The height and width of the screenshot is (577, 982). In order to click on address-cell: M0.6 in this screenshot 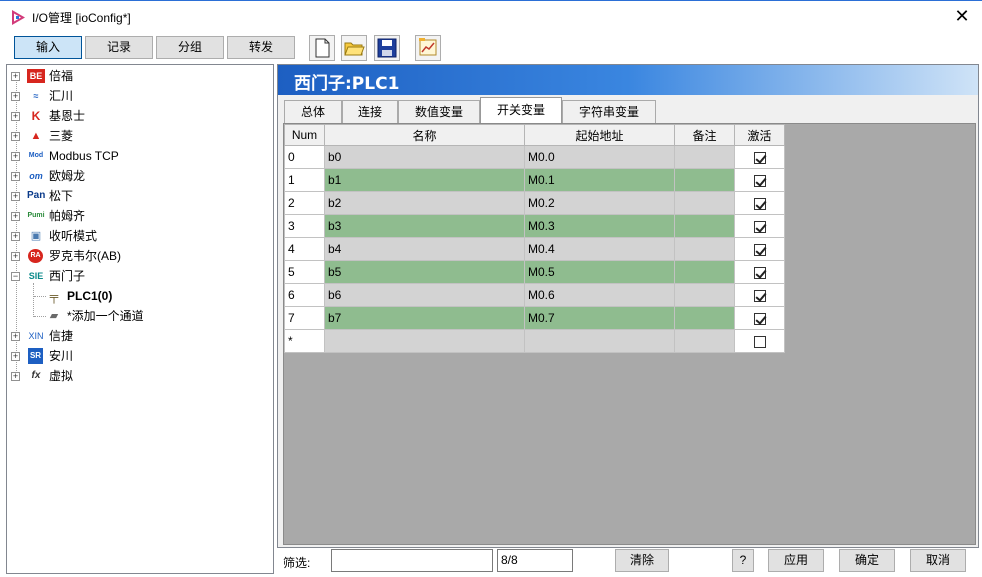, I will do `click(599, 295)`.